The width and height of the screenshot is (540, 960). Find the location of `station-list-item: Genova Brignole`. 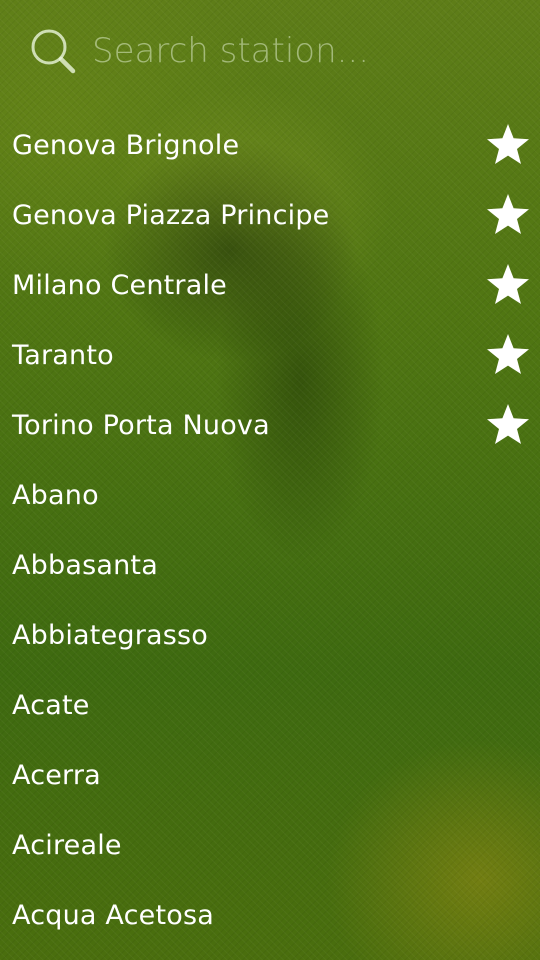

station-list-item: Genova Brignole is located at coordinates (270, 145).